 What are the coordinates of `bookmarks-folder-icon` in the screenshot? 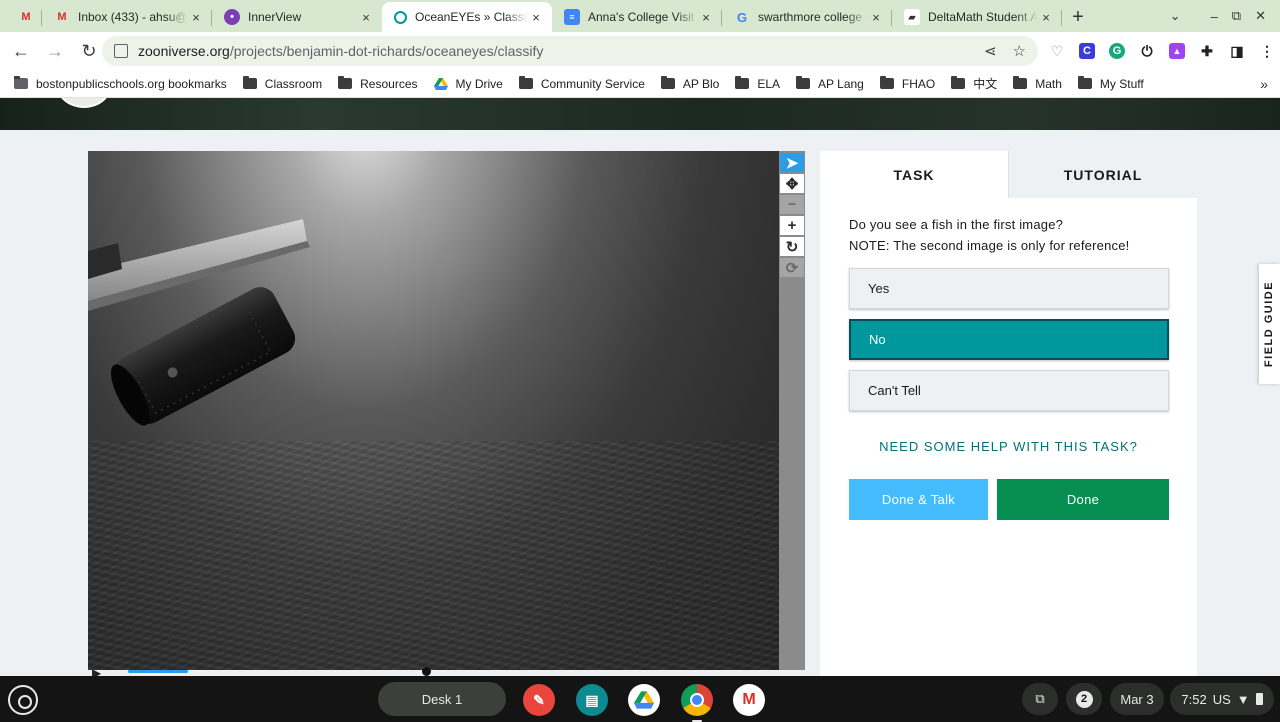 It's located at (21, 82).